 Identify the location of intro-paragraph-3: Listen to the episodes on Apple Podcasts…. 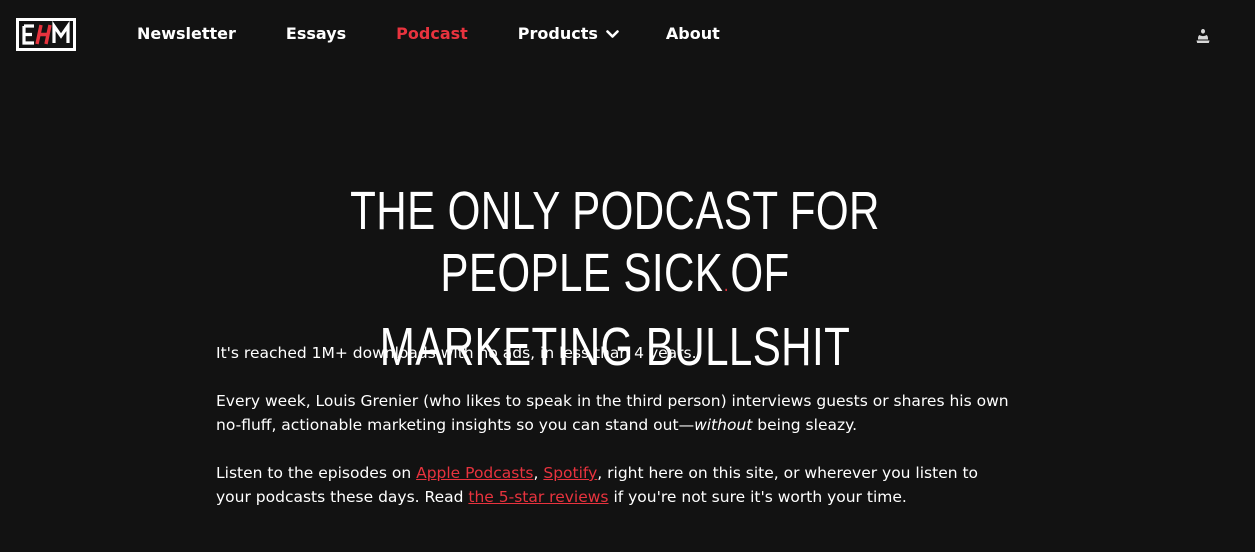
(616, 485).